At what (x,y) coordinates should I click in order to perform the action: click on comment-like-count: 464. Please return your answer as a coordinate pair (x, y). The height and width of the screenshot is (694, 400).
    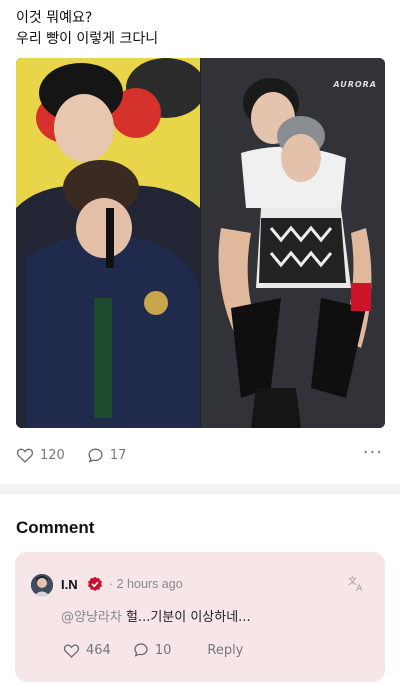
    Looking at the image, I should click on (98, 650).